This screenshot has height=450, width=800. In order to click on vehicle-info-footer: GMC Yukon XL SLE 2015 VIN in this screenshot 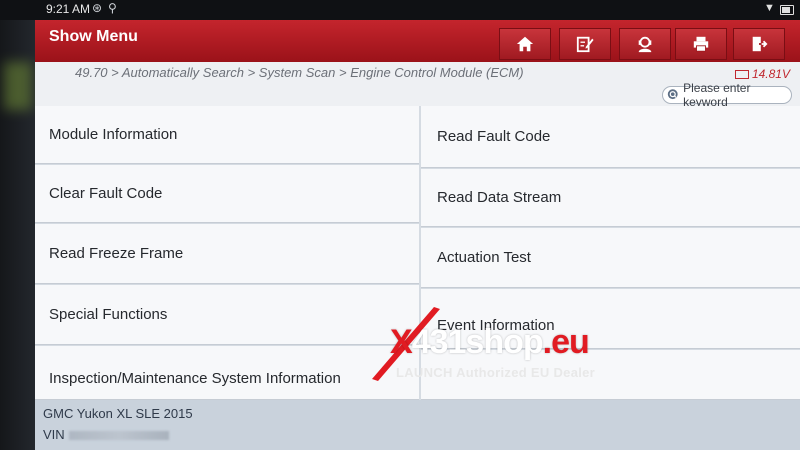, I will do `click(417, 425)`.